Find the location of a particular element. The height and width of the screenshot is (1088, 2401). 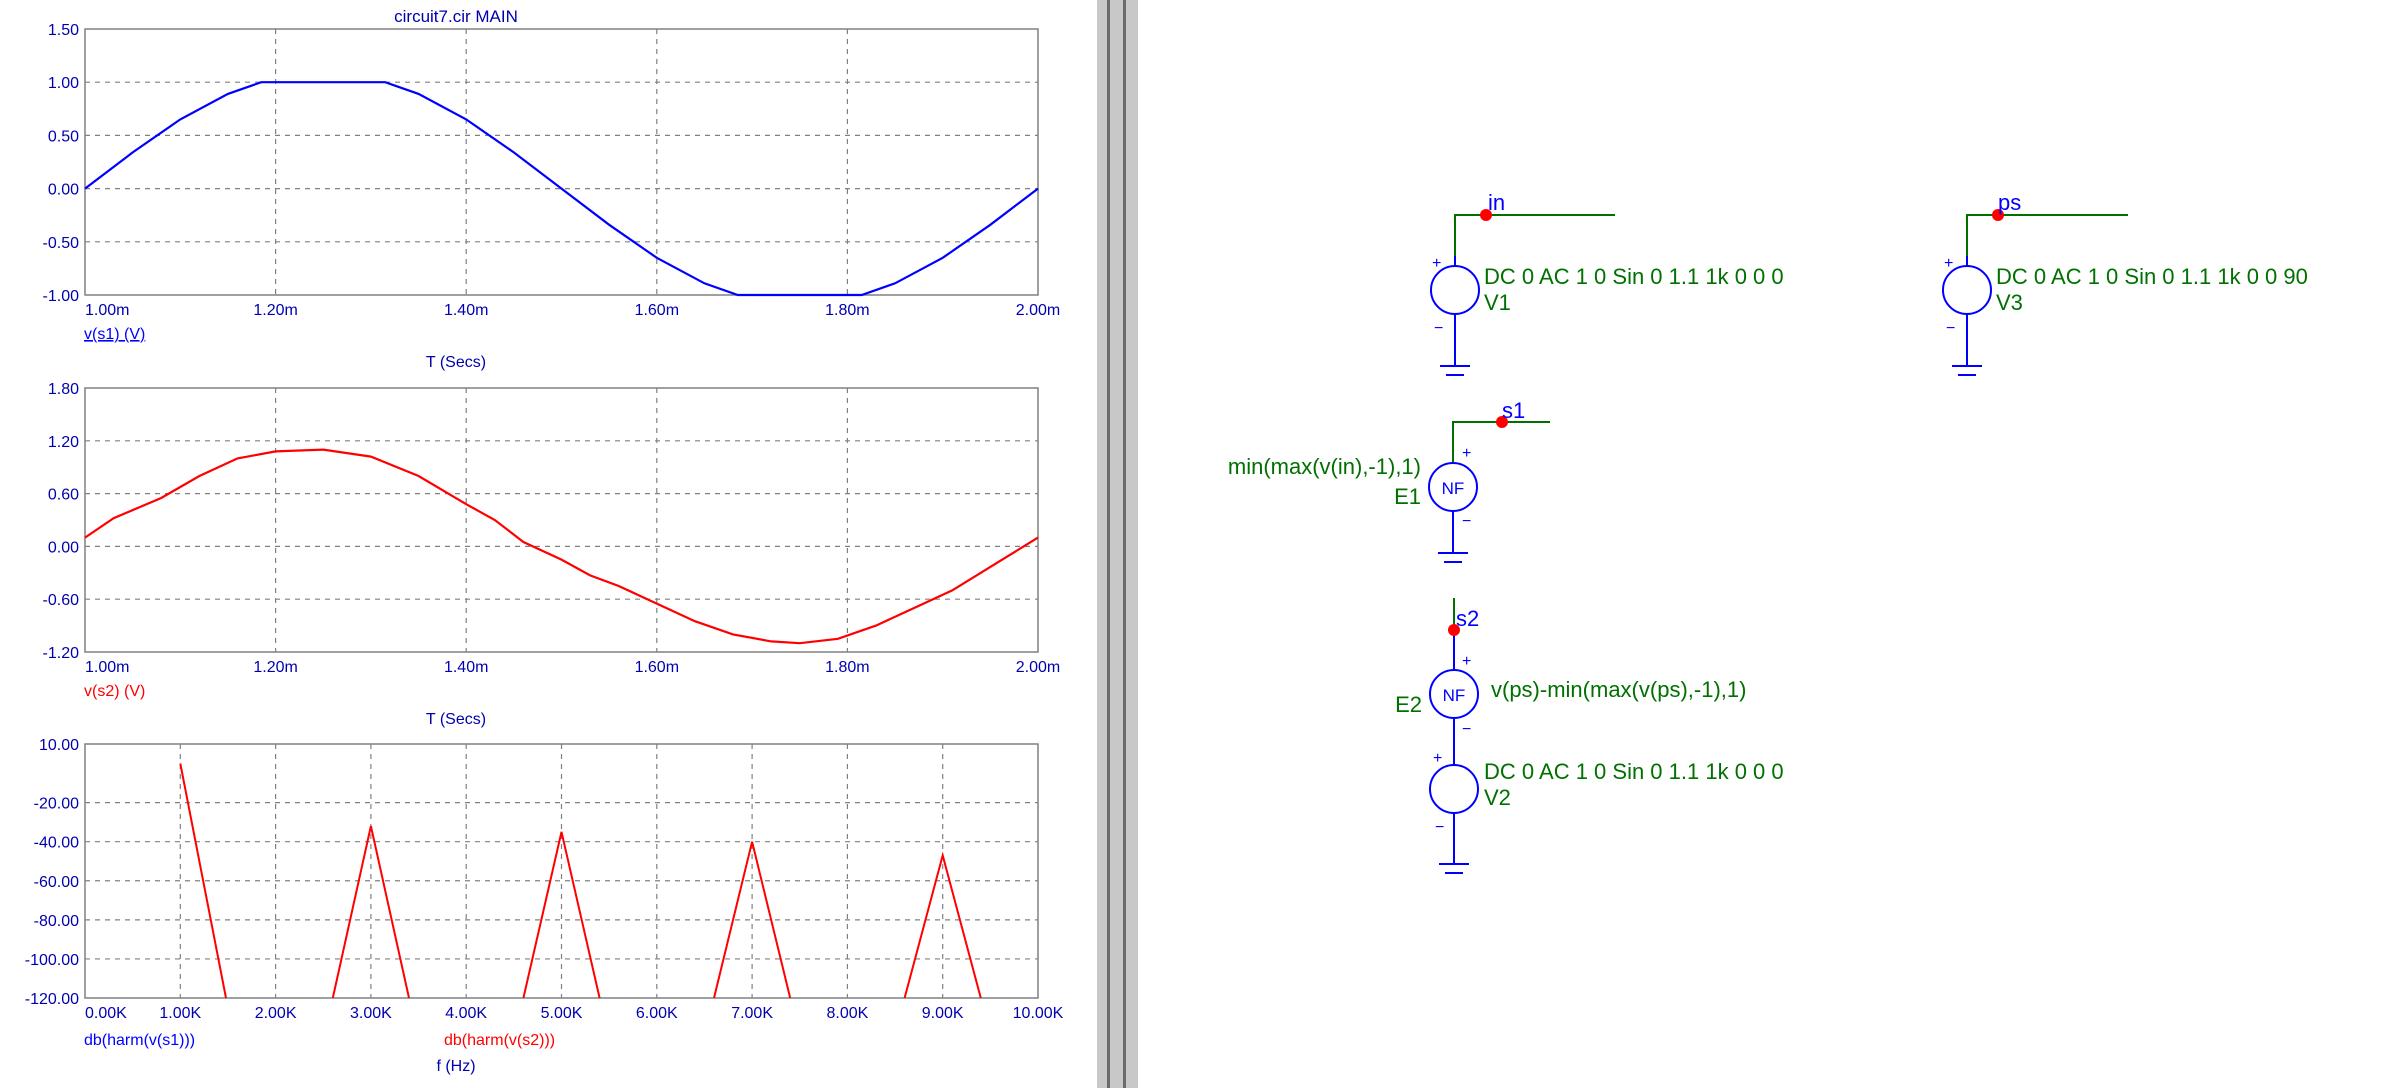

chart-harmonics-frame is located at coordinates (561, 871).